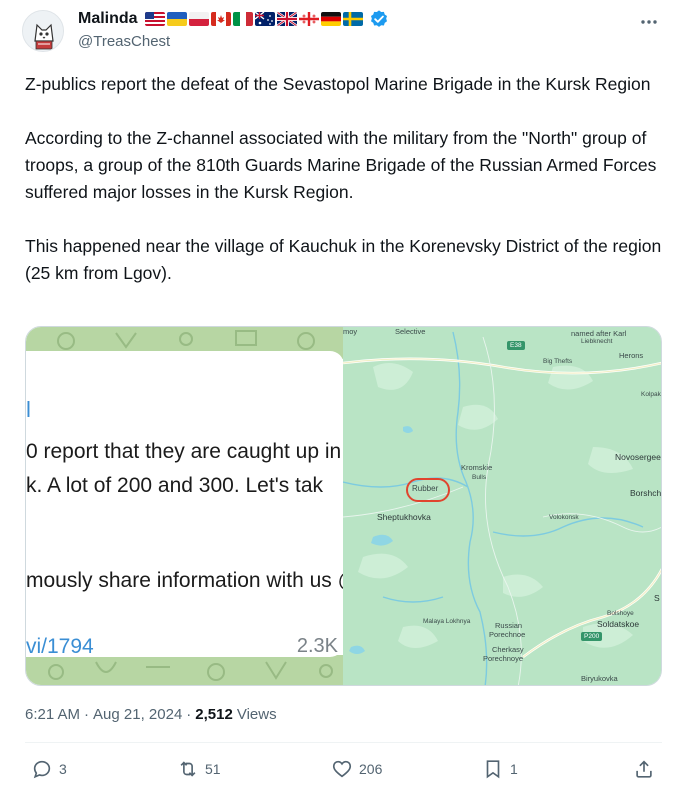  What do you see at coordinates (330, 19) in the screenshot?
I see `germany-flag-icon` at bounding box center [330, 19].